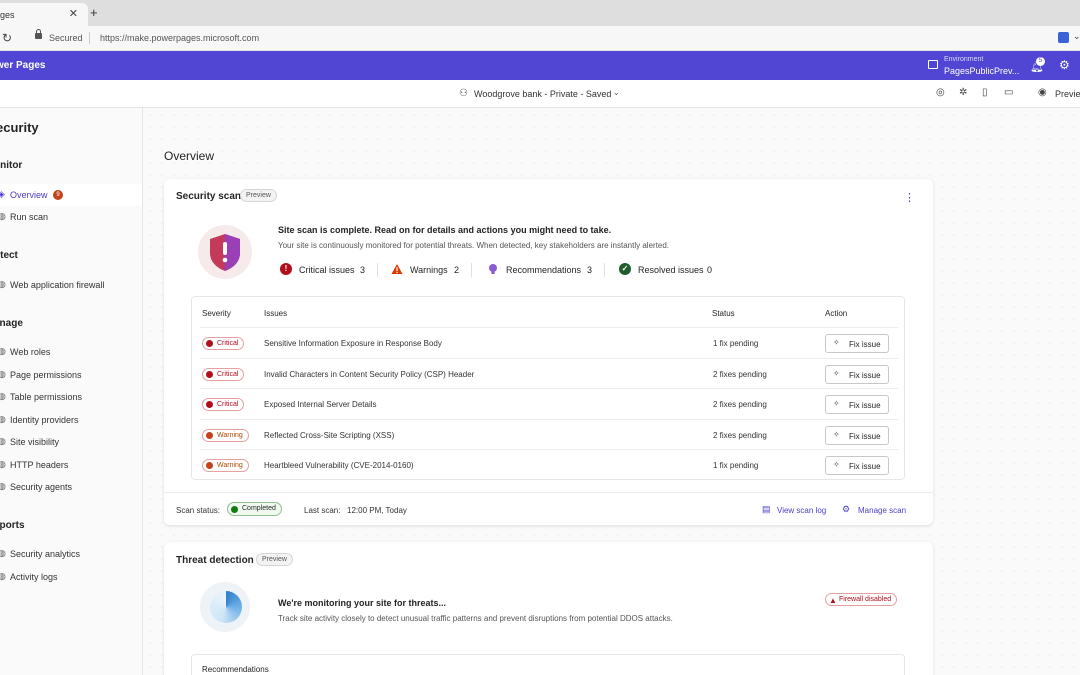 This screenshot has width=1080, height=675. What do you see at coordinates (71, 352) in the screenshot?
I see `sidebar-item-web-roles: ◍ Web roles` at bounding box center [71, 352].